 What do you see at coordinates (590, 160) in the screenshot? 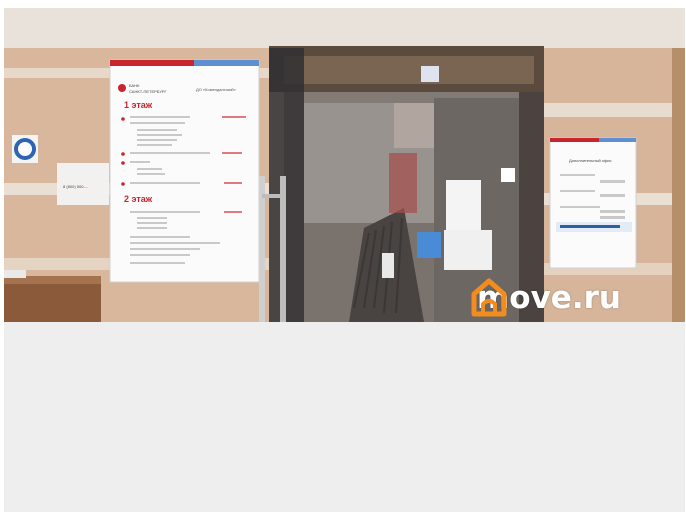
I see `right-board-title: Дополнительный офис` at bounding box center [590, 160].